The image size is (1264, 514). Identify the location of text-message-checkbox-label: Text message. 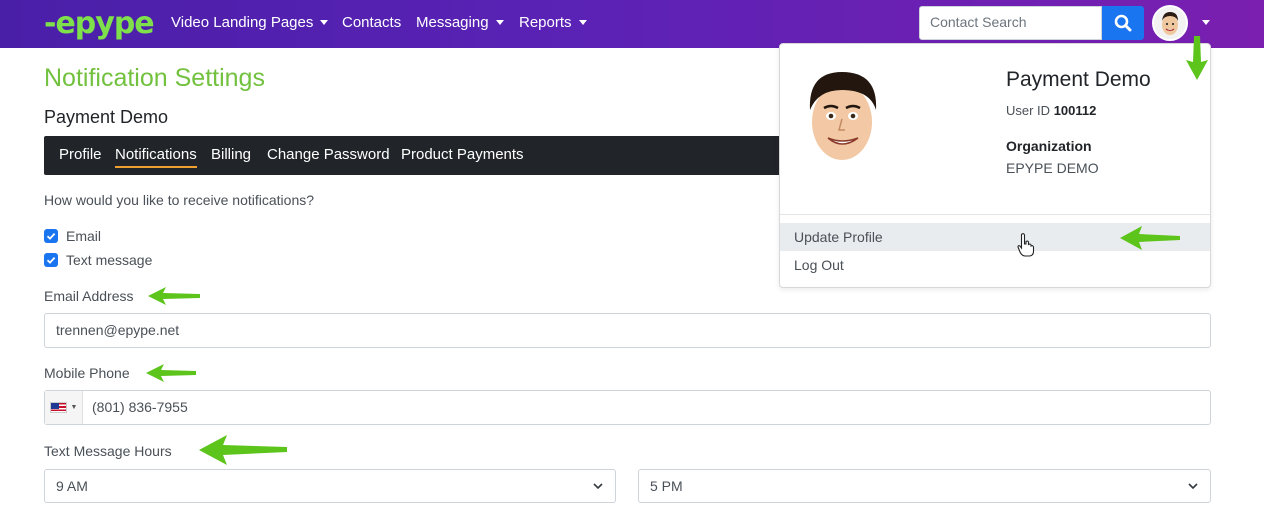
(109, 260).